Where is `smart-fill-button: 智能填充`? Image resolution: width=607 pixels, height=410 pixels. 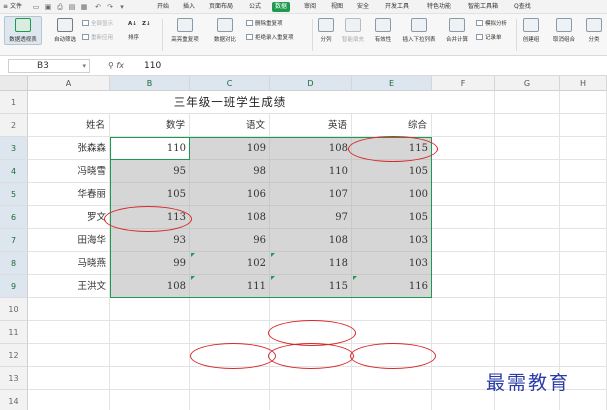 smart-fill-button: 智能填充 is located at coordinates (353, 30).